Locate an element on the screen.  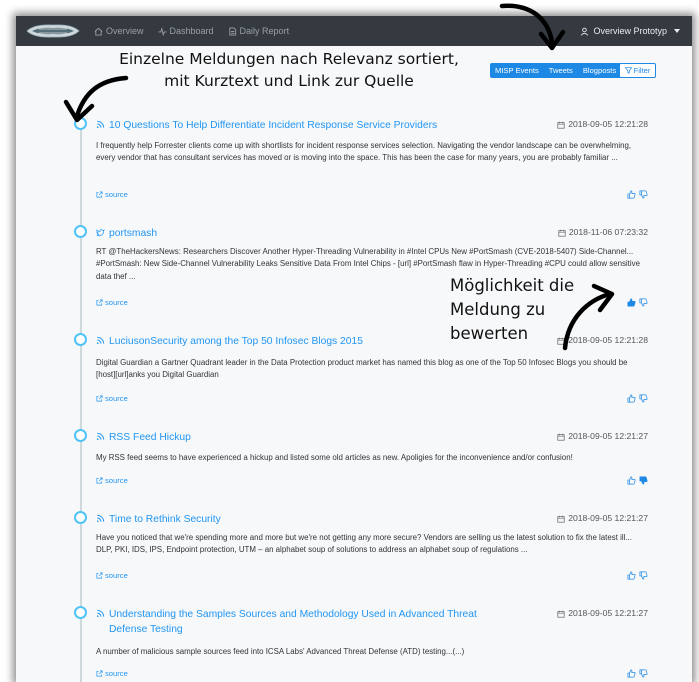
user-icon is located at coordinates (585, 31).